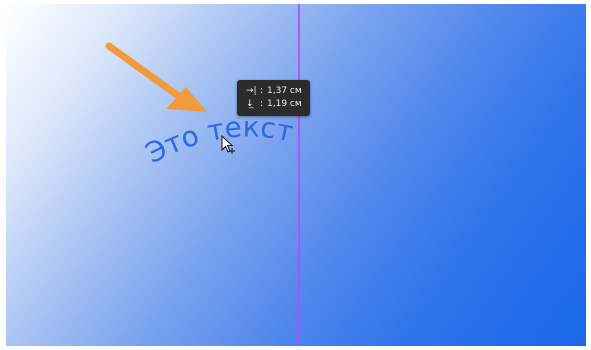 This screenshot has height=350, width=591. I want to click on move-cursor-icon, so click(228, 144).